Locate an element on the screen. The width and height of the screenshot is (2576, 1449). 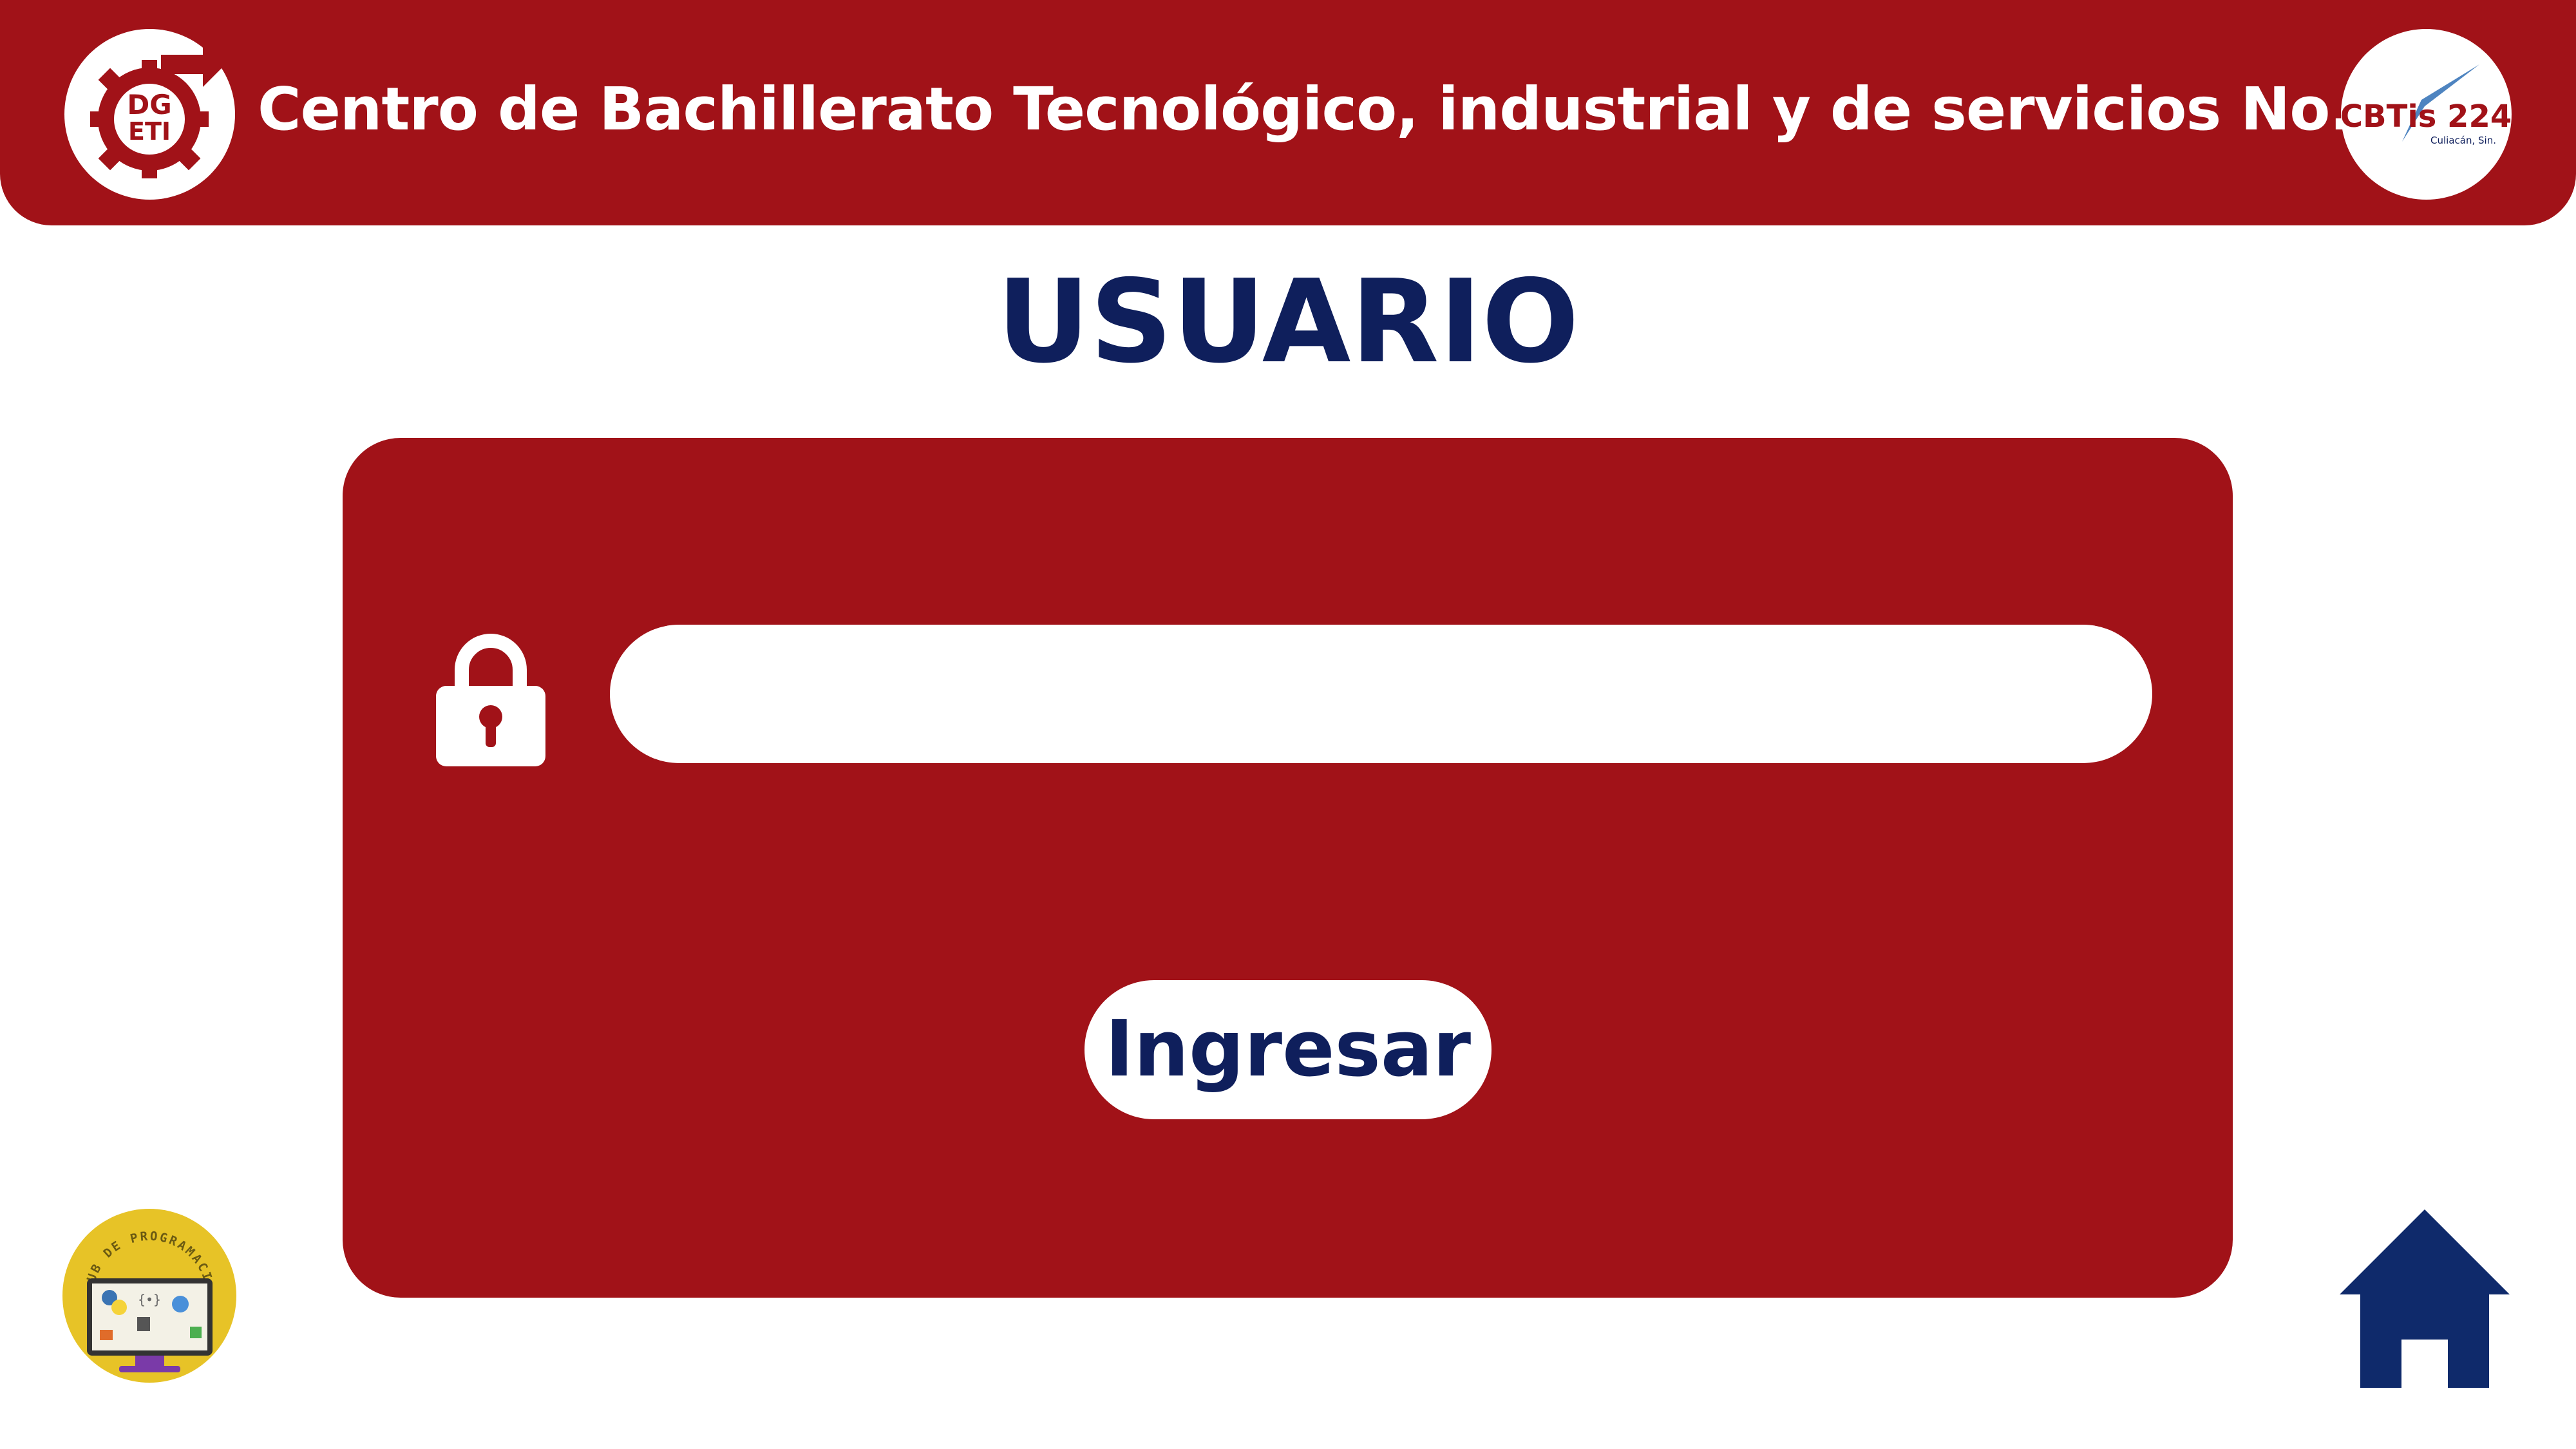
gear-icon: DG ETI is located at coordinates (157, 110).